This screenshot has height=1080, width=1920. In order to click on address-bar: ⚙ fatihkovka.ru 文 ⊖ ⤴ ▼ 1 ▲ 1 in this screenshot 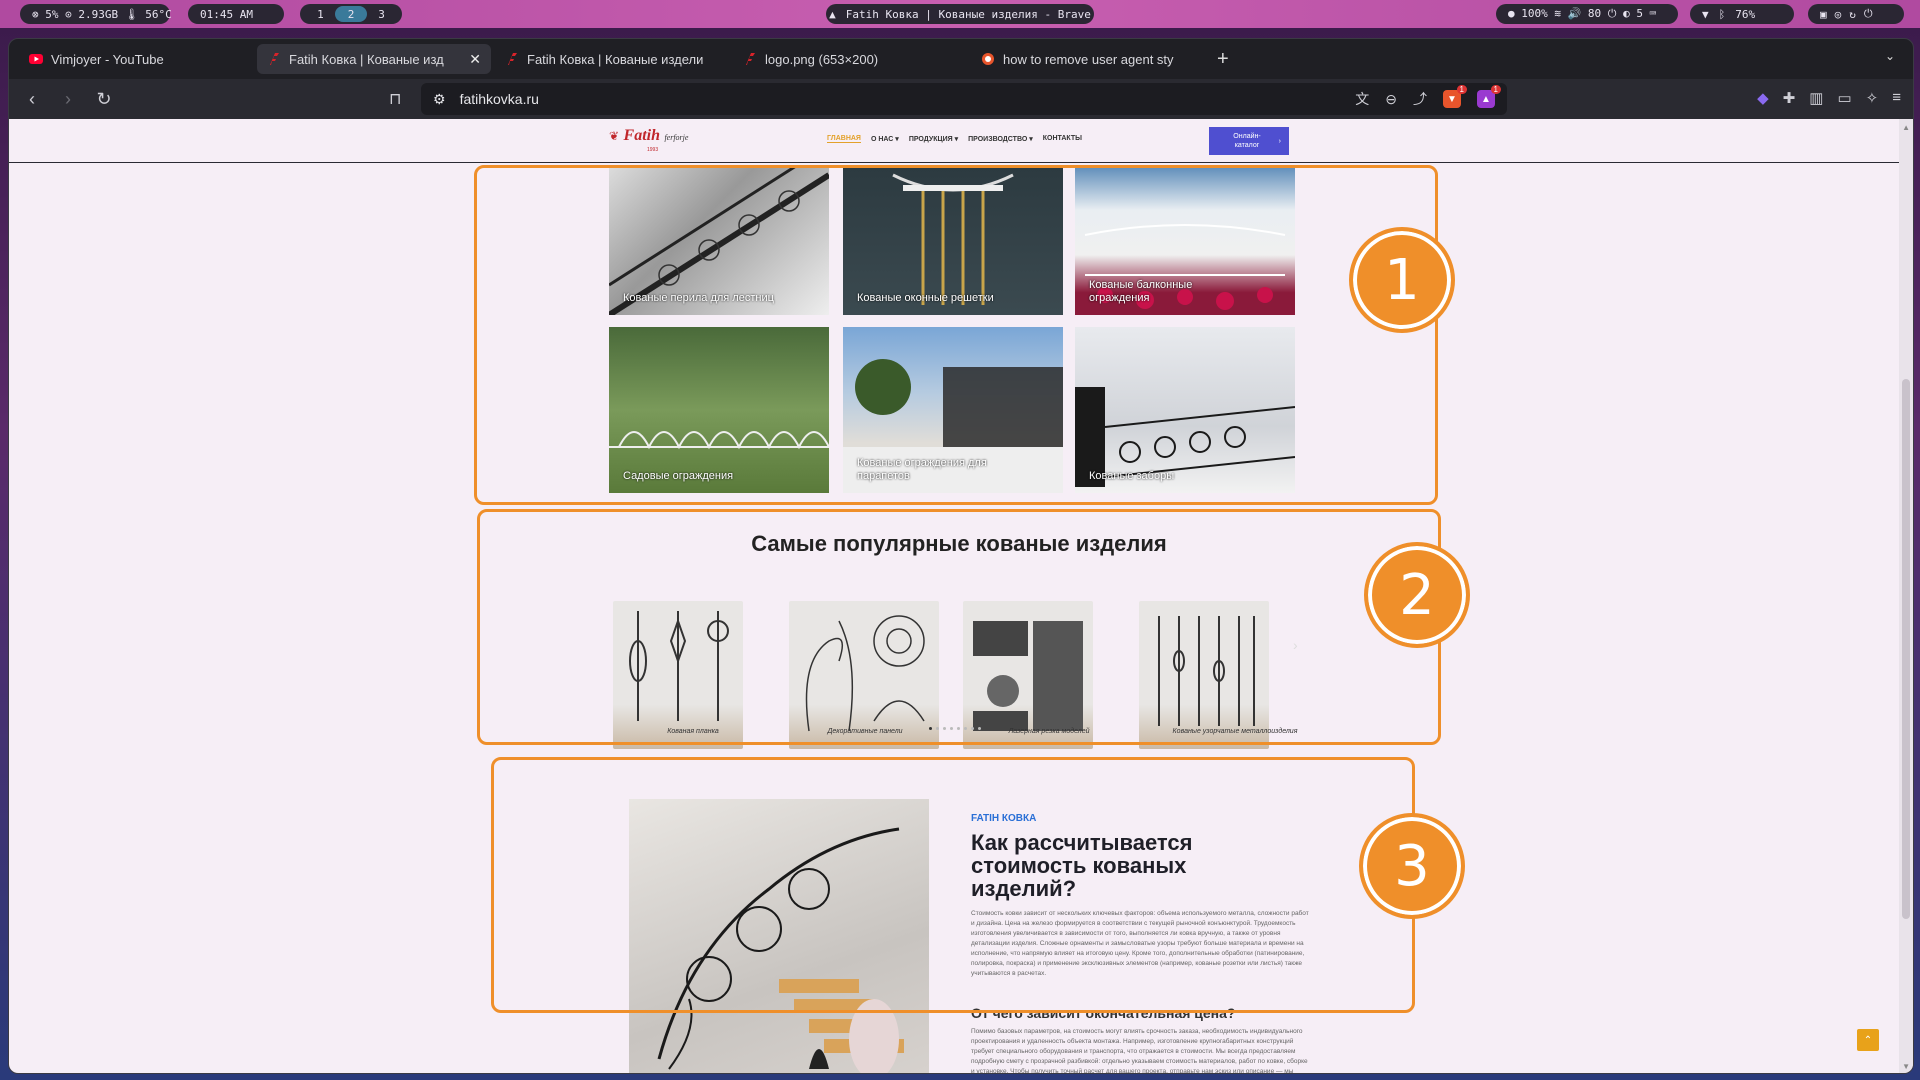, I will do `click(964, 99)`.